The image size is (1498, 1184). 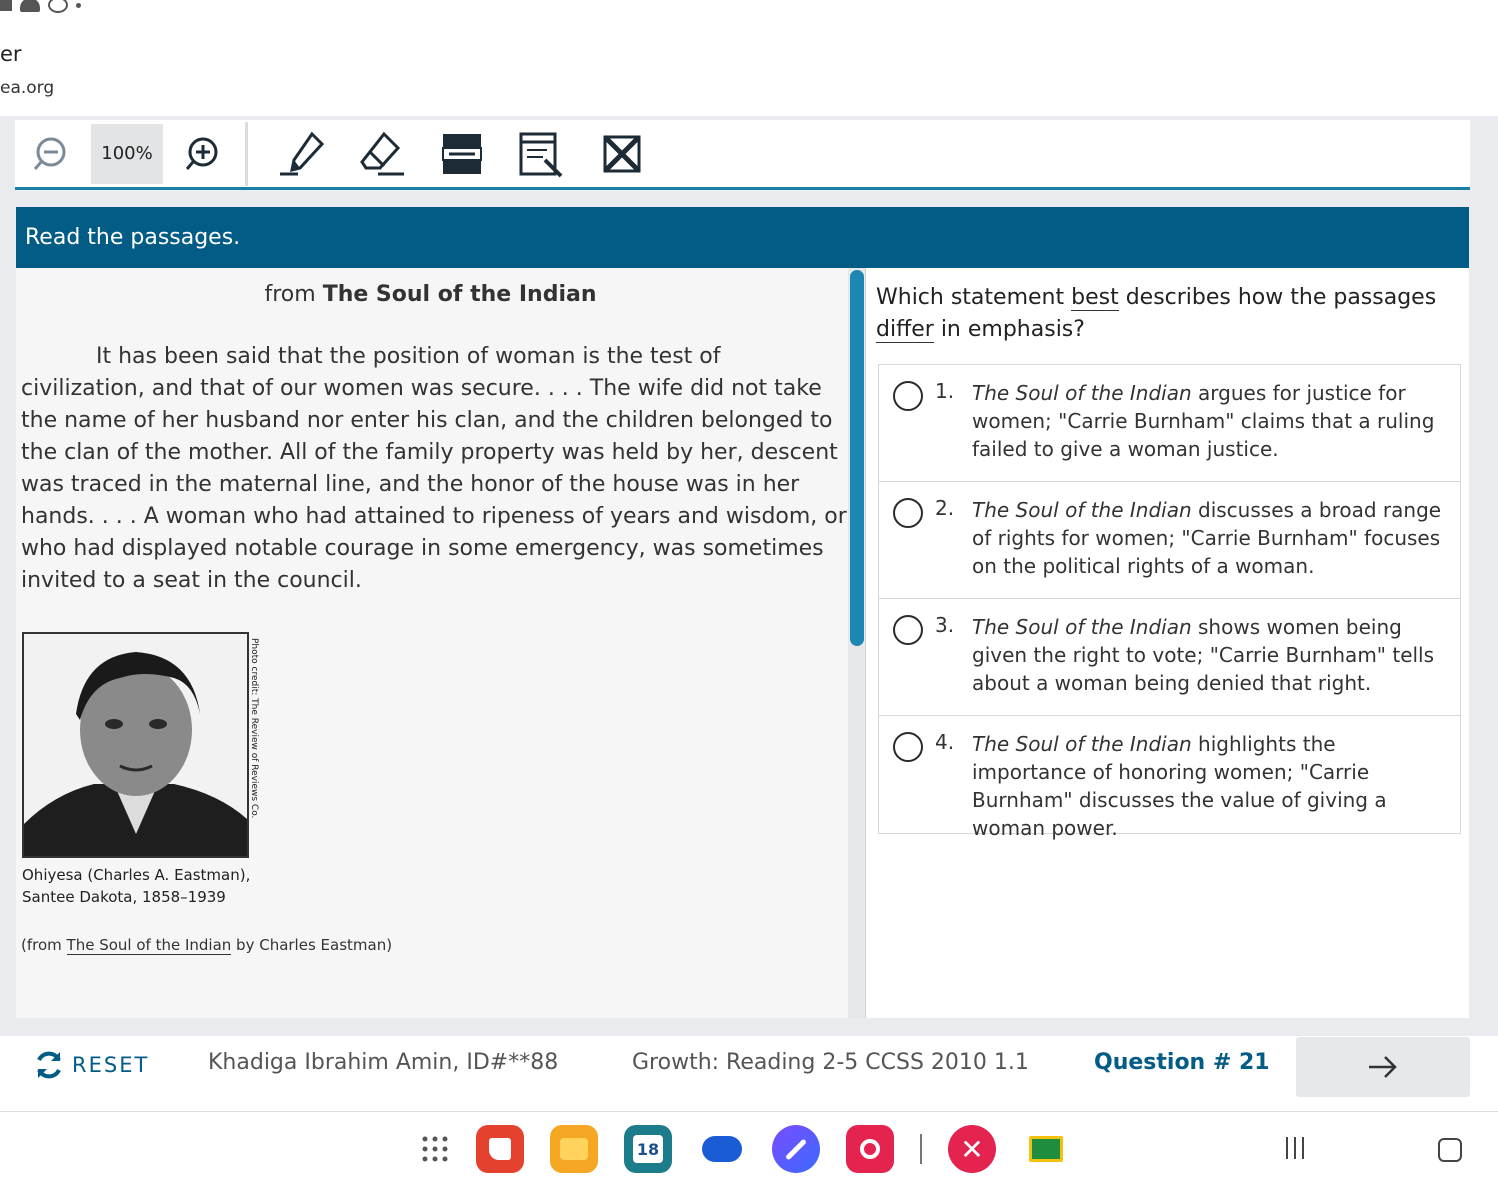 I want to click on zoom-out-icon, so click(x=49, y=153).